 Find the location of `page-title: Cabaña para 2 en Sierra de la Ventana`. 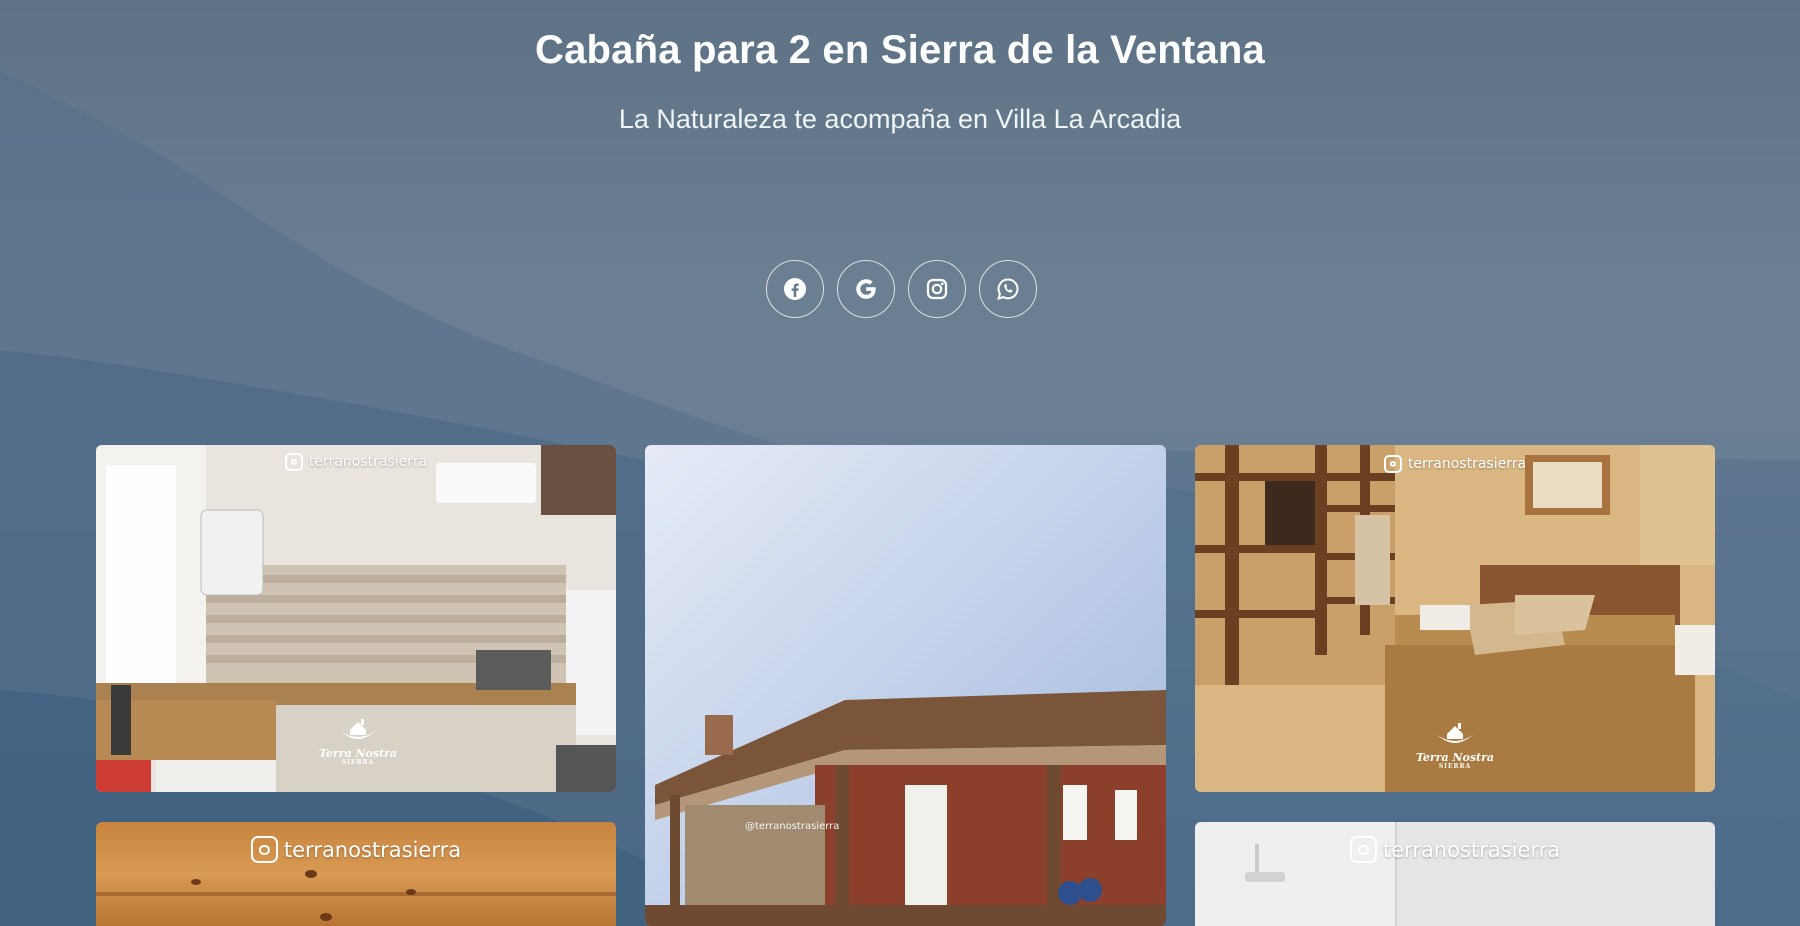

page-title: Cabaña para 2 en Sierra de la Ventana is located at coordinates (900, 50).